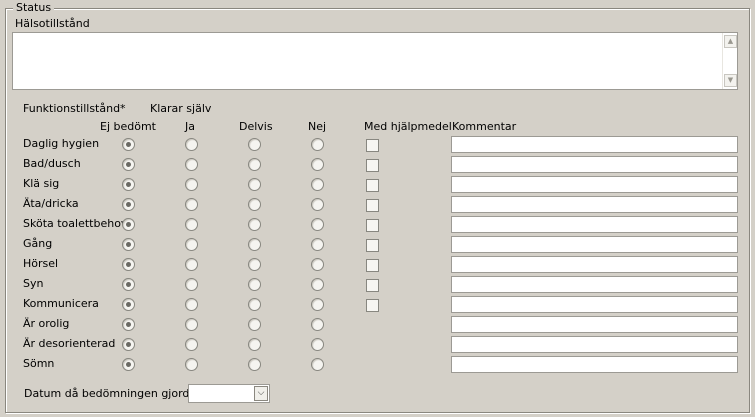  I want to click on chevron-down-icon: ⌵, so click(261, 393).